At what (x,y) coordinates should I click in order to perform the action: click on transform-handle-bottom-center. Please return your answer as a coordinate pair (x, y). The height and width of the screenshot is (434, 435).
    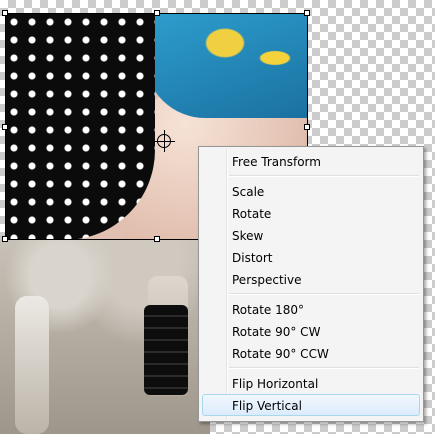
    Looking at the image, I should click on (157, 239).